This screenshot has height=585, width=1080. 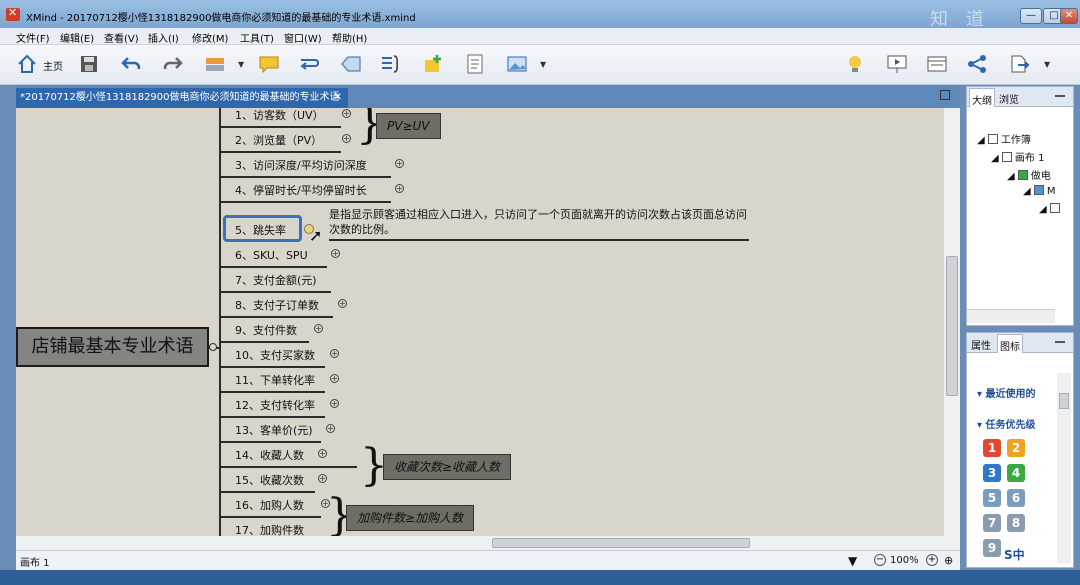 What do you see at coordinates (131, 64) in the screenshot?
I see `undo-icon` at bounding box center [131, 64].